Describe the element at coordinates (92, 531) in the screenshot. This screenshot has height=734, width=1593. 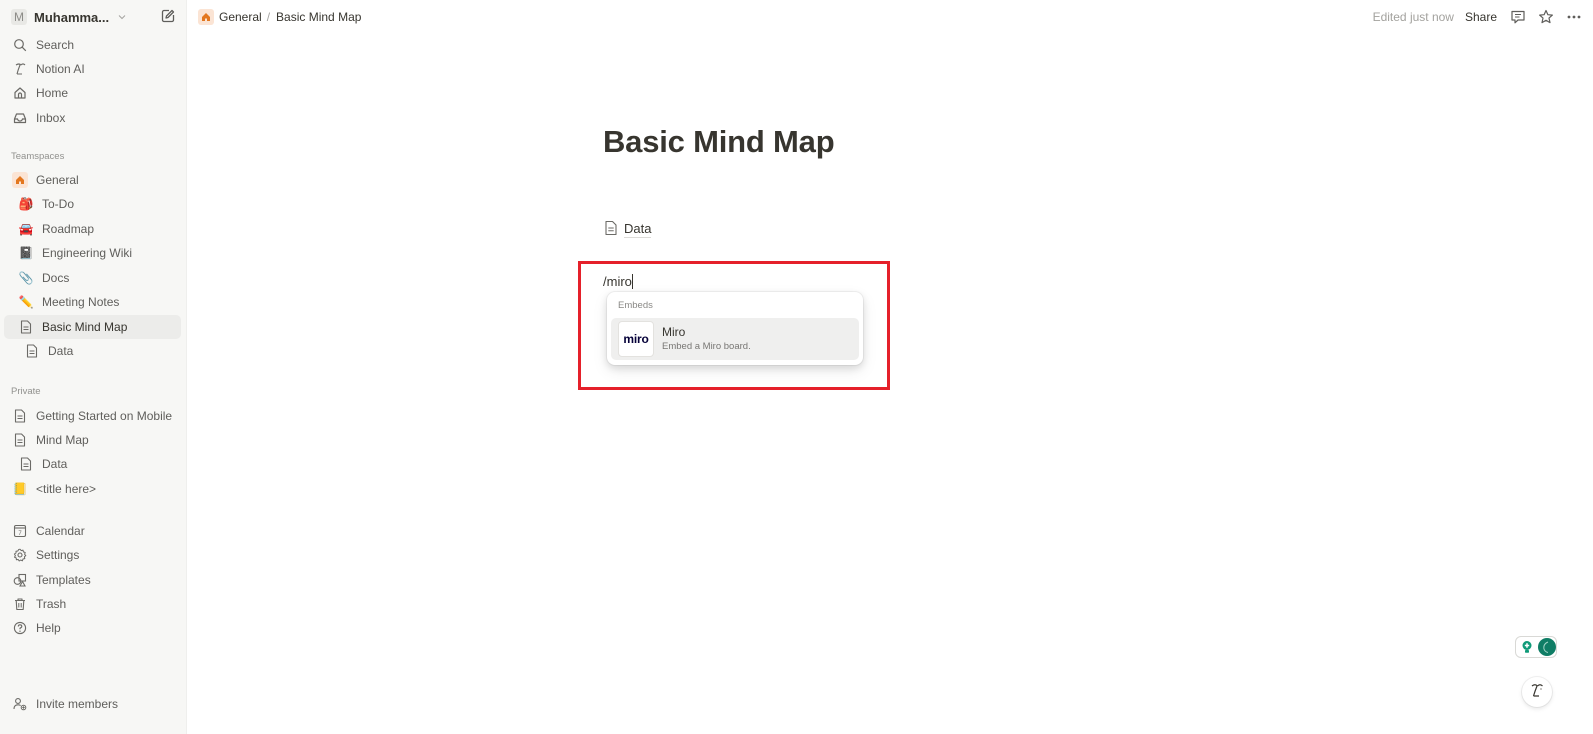
I see `sidebar-item-calendar: 7 Calendar` at that location.